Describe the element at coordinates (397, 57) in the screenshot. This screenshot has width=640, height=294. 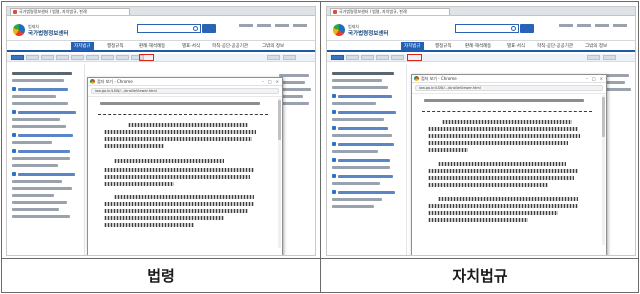
I see `braille-view-button` at that location.